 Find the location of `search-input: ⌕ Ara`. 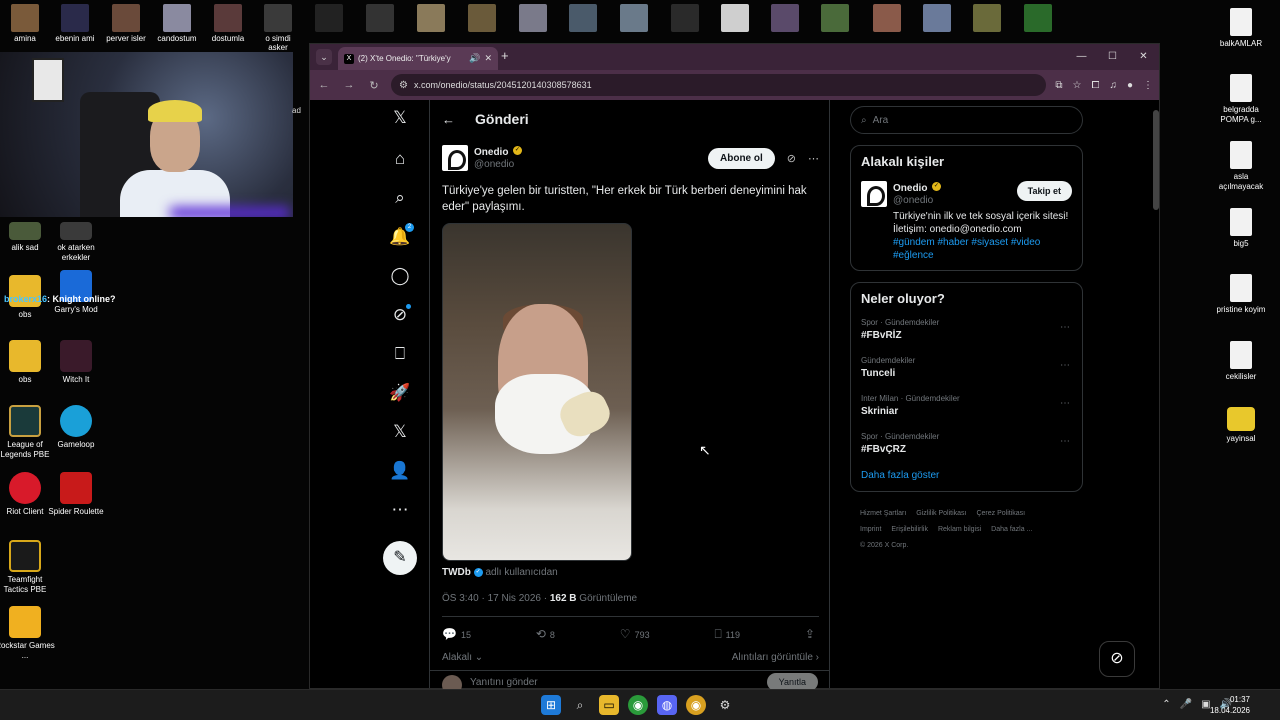

search-input: ⌕ Ara is located at coordinates (966, 120).